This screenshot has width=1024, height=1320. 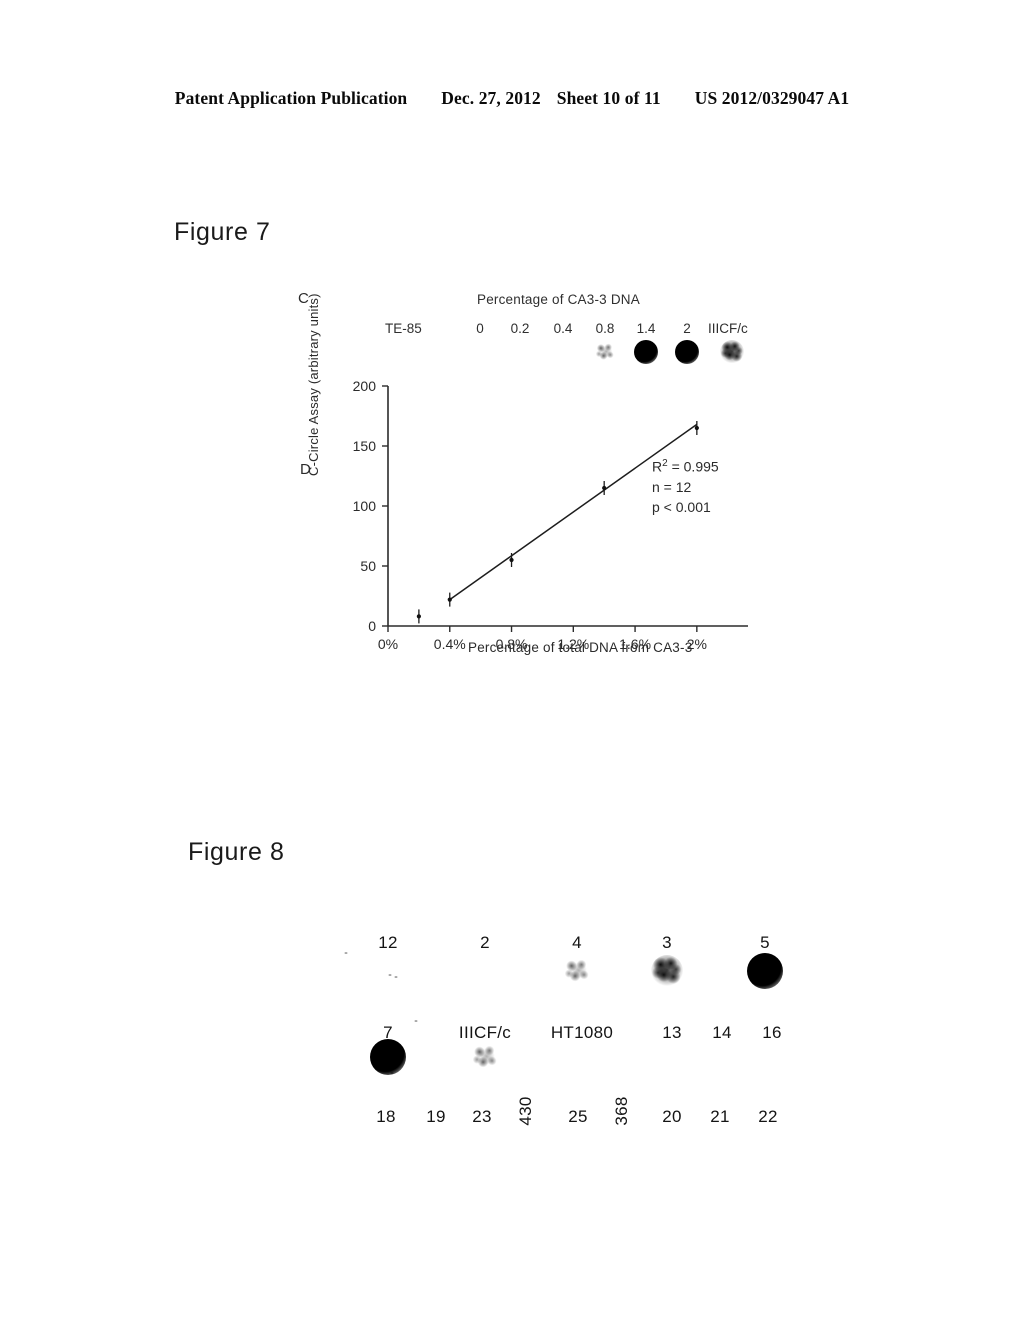 What do you see at coordinates (388, 942) in the screenshot?
I see `blot-label-12: 12` at bounding box center [388, 942].